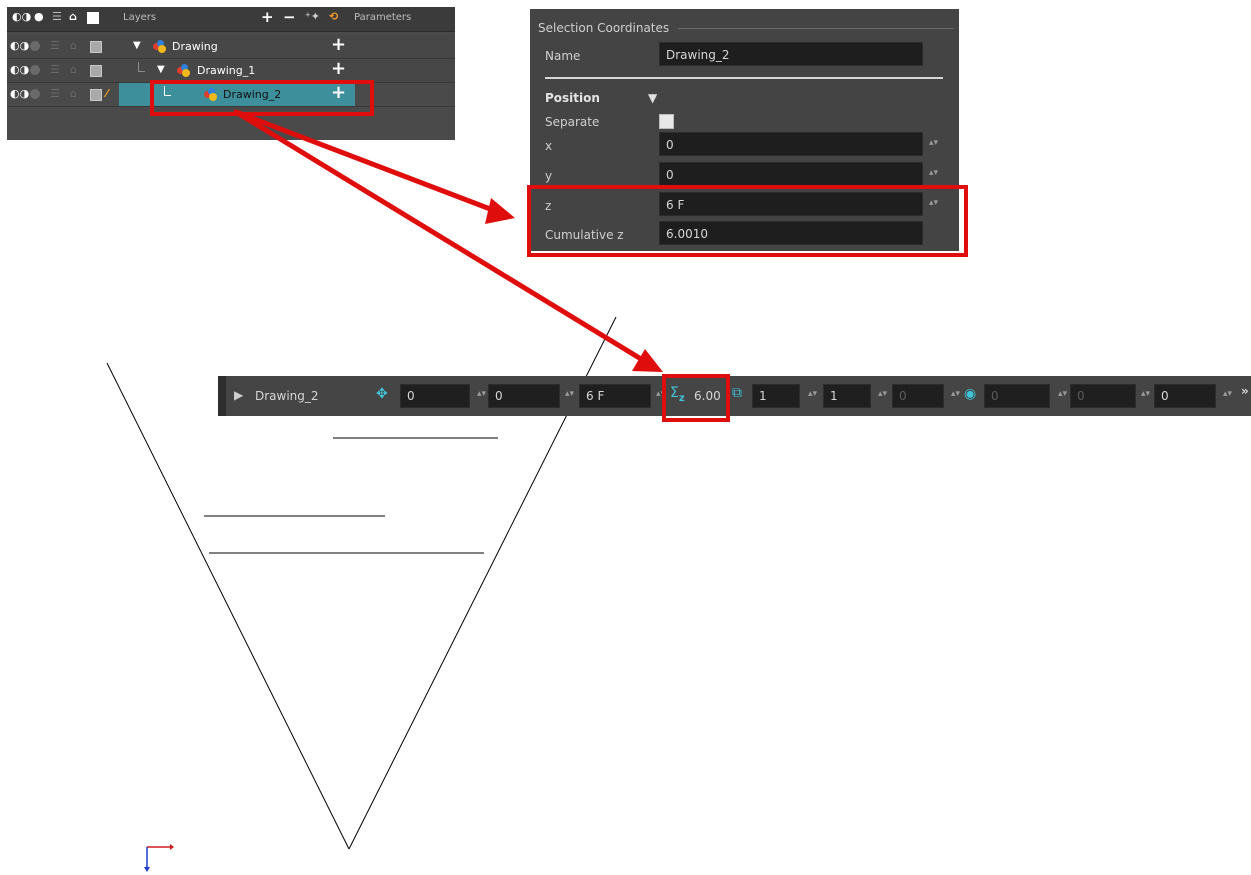 The image size is (1251, 875). What do you see at coordinates (159, 858) in the screenshot?
I see `axis-indicator` at bounding box center [159, 858].